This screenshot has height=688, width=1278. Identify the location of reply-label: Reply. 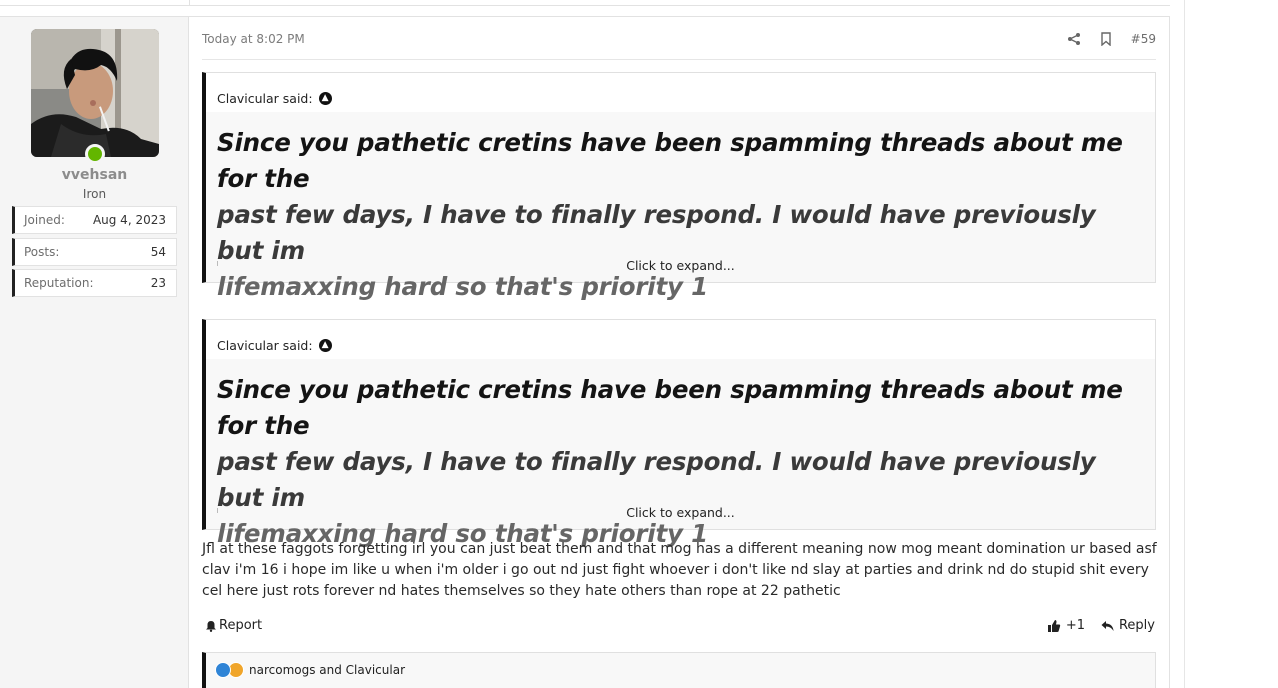
(1136, 625).